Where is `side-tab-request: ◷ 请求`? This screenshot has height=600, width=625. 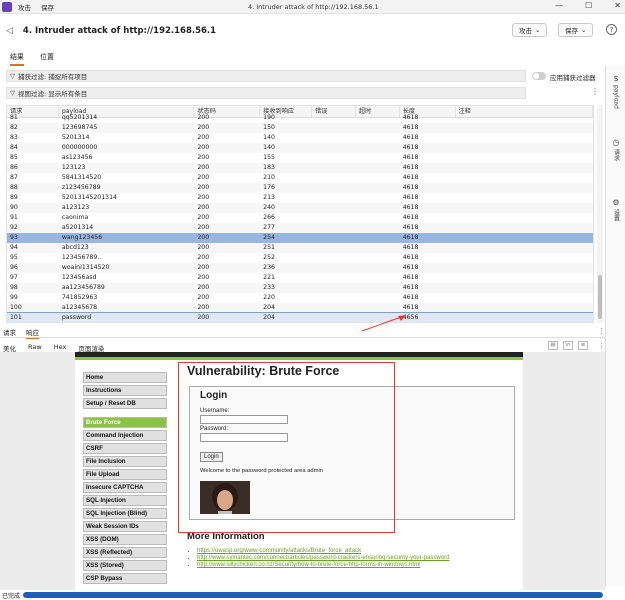 side-tab-request: ◷ 请求 is located at coordinates (615, 150).